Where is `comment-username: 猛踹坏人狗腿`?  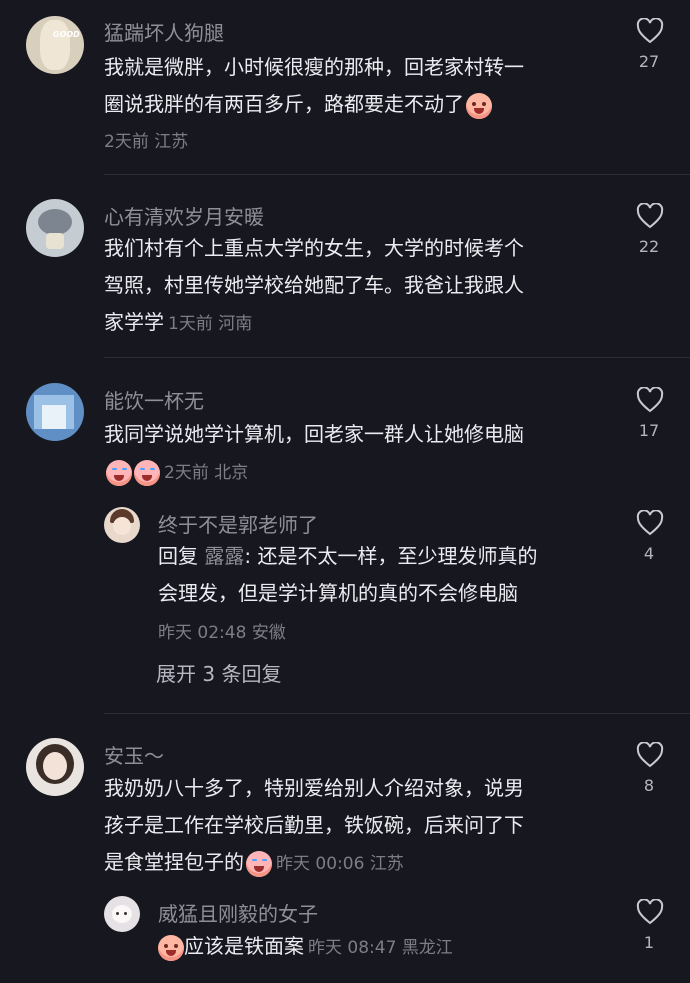 comment-username: 猛踹坏人狗腿 is located at coordinates (164, 31).